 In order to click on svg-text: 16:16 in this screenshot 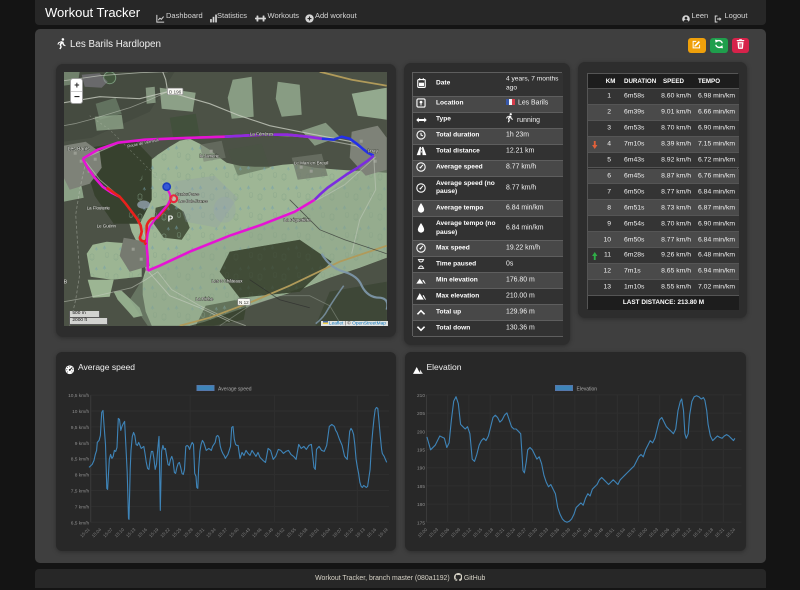, I will do `click(372, 532)`.